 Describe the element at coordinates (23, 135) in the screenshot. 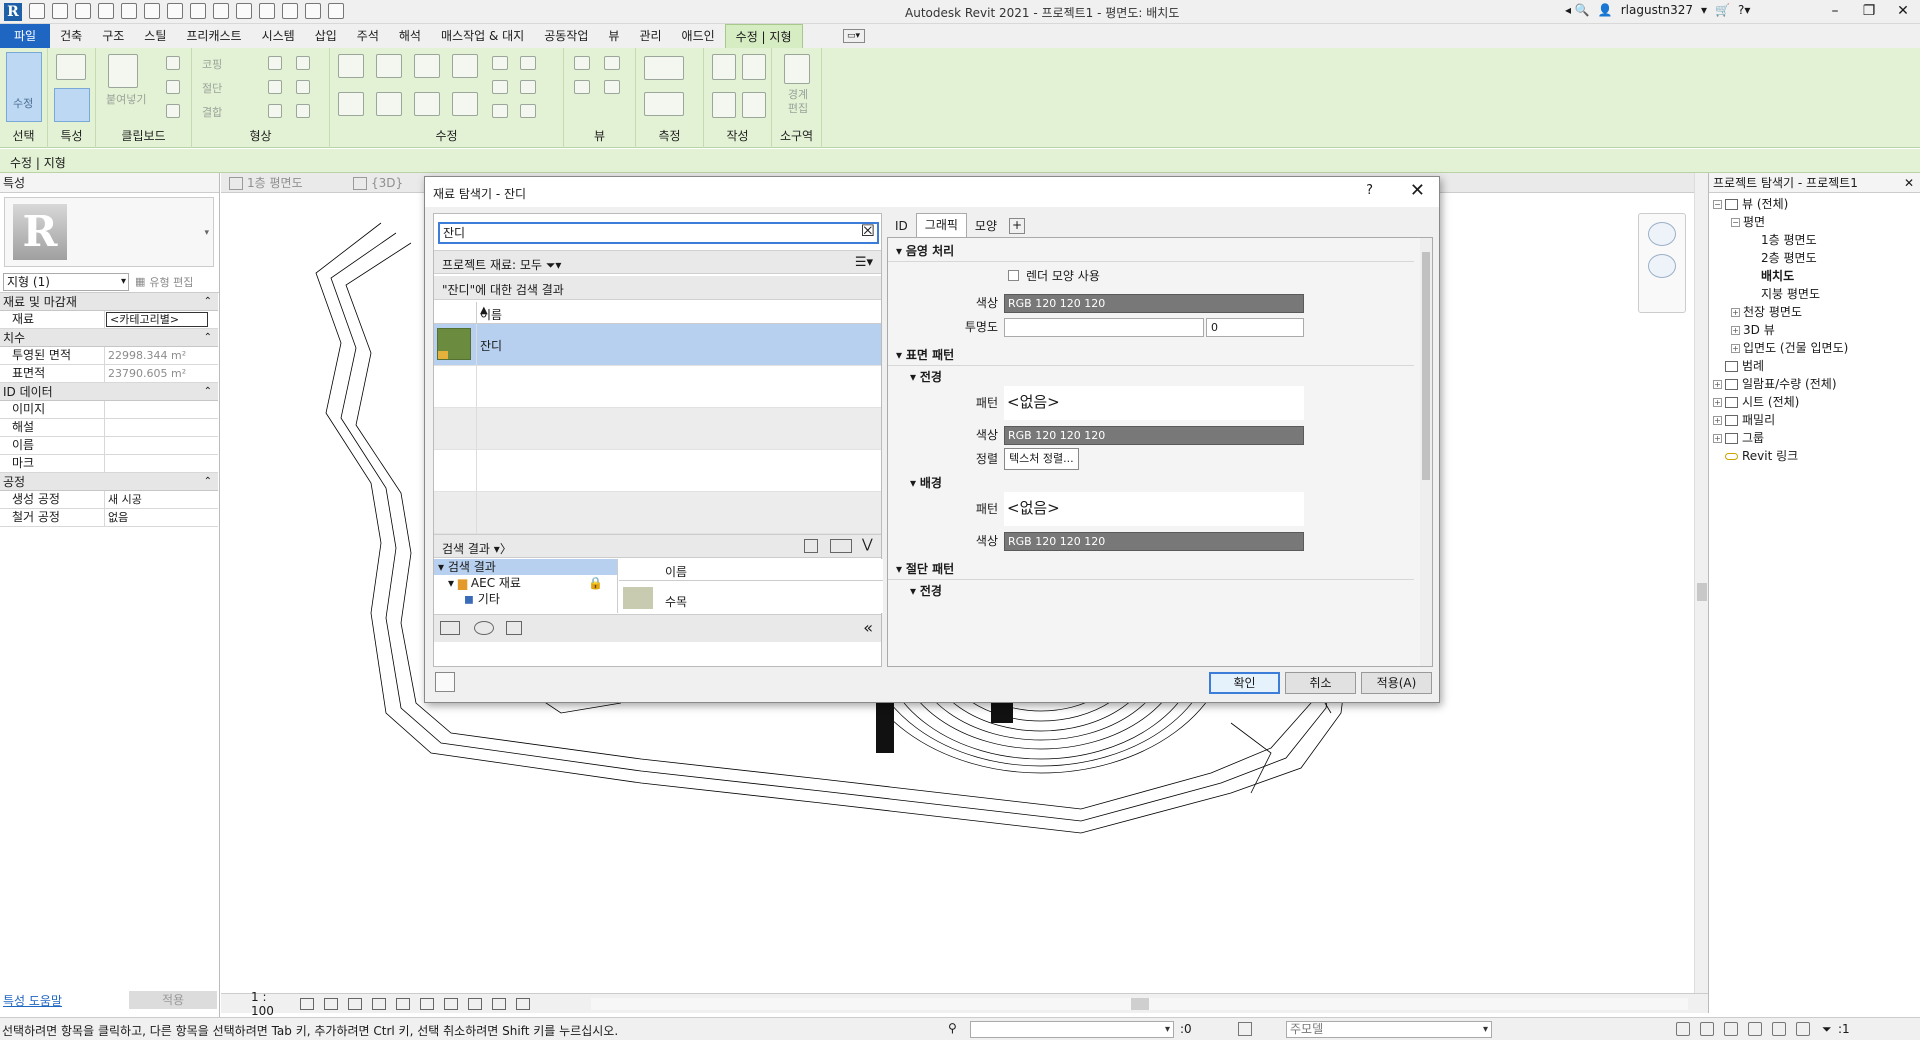

I see `panel-label-select: 선택` at that location.